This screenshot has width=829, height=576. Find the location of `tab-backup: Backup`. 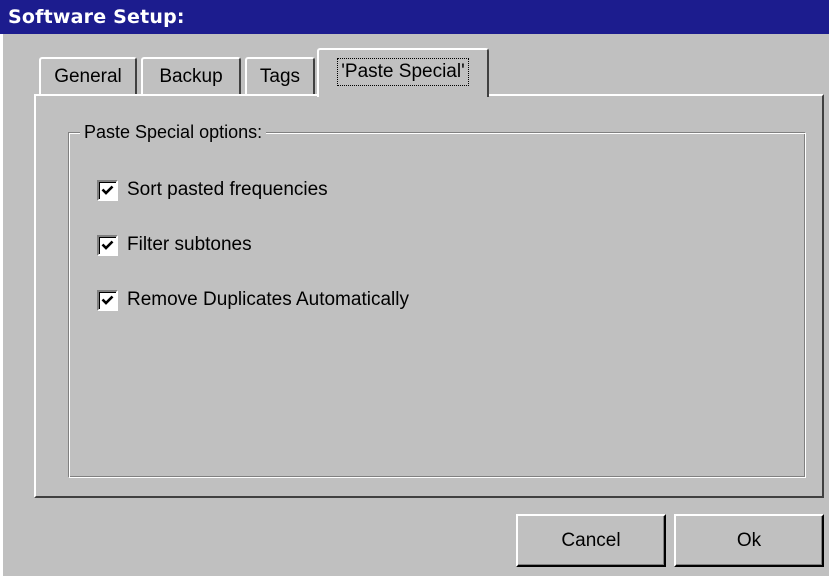

tab-backup: Backup is located at coordinates (191, 76).